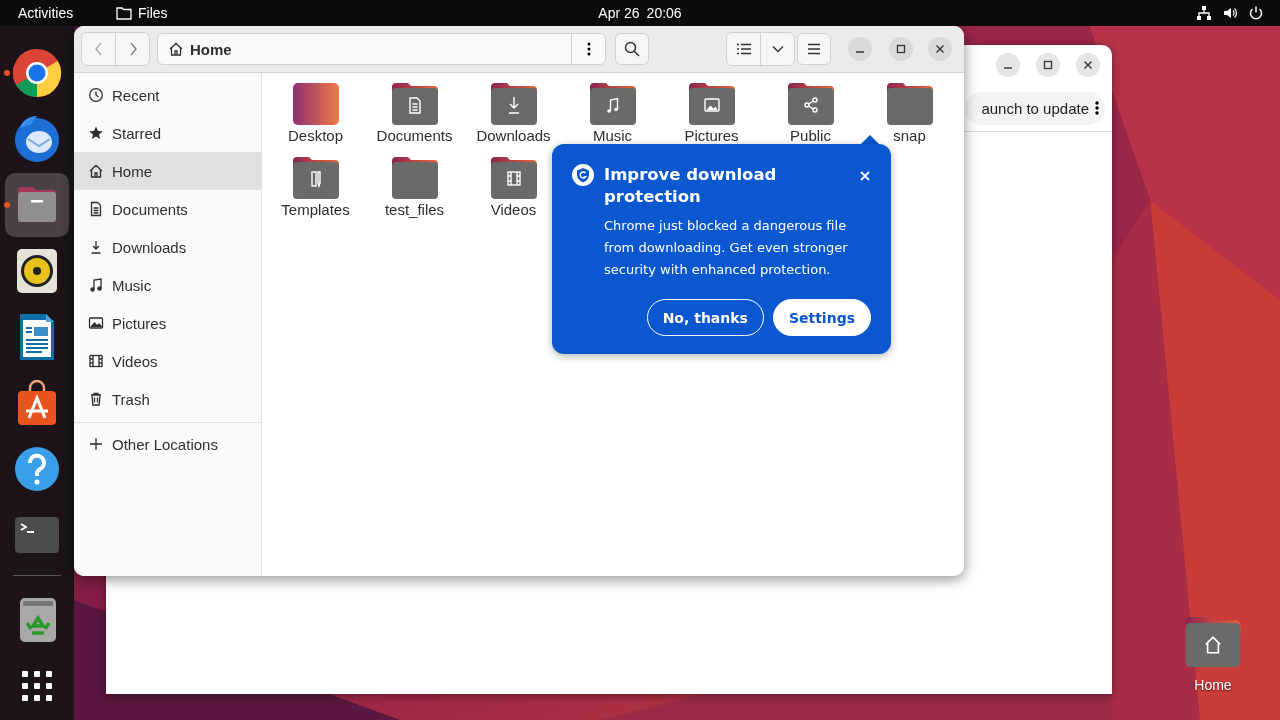  Describe the element at coordinates (1213, 642) in the screenshot. I see `home-folder-icon` at that location.